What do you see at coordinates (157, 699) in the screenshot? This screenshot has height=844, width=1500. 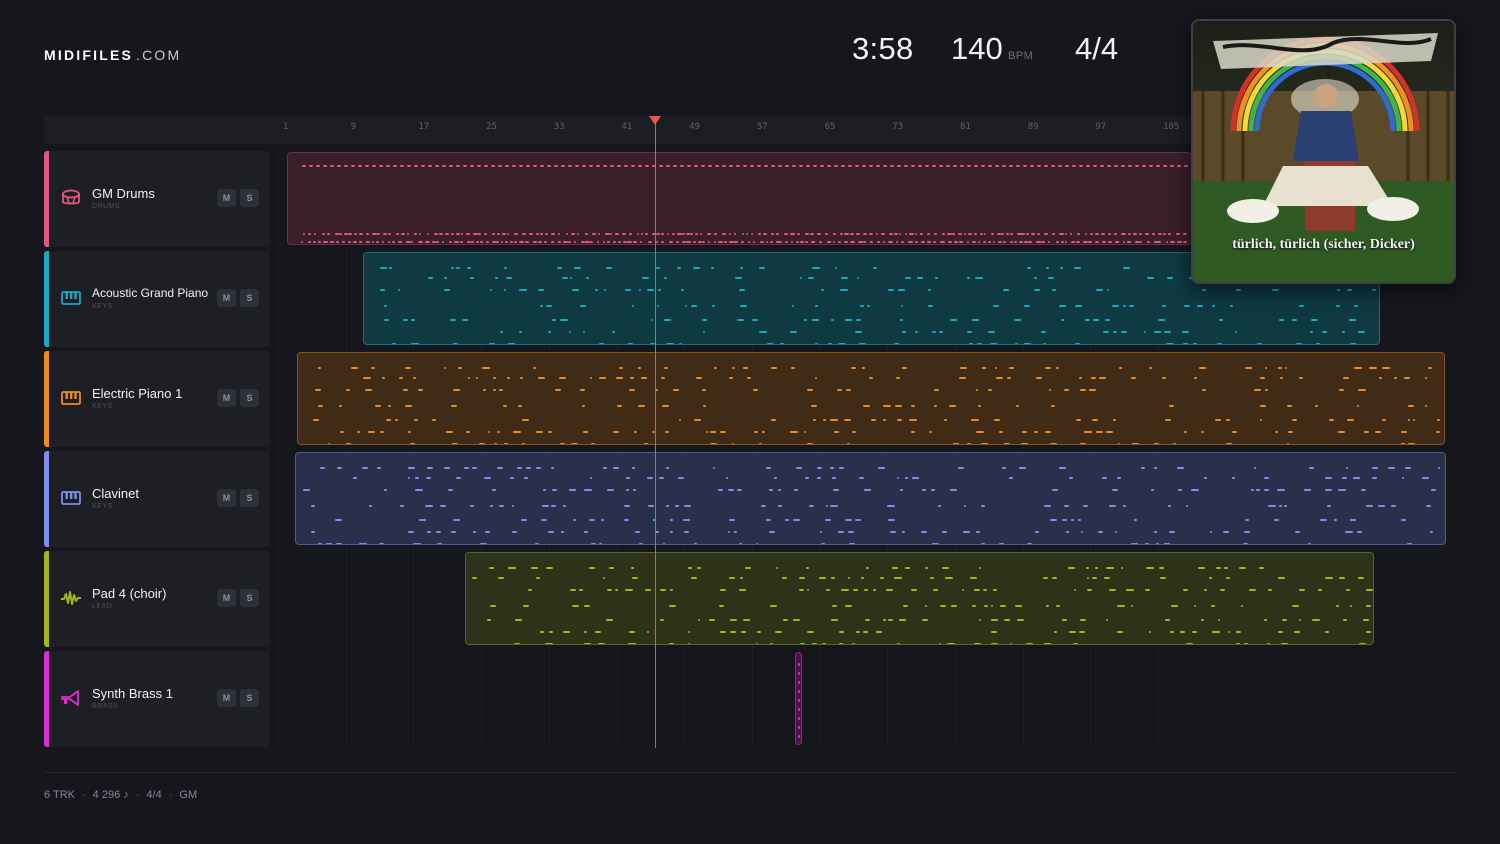 I see `track-header-synth-brass-1: Synth Brass 1 BRASS M S` at bounding box center [157, 699].